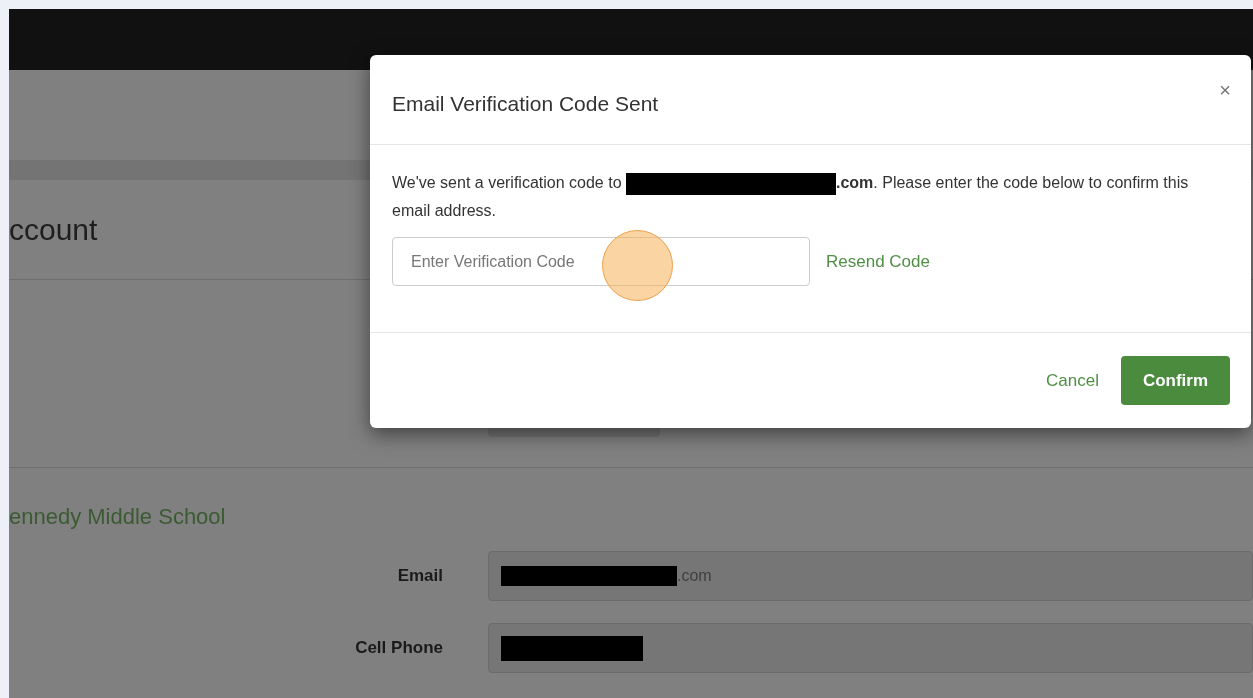 This screenshot has height=698, width=1253. I want to click on close-button: ×, so click(1225, 90).